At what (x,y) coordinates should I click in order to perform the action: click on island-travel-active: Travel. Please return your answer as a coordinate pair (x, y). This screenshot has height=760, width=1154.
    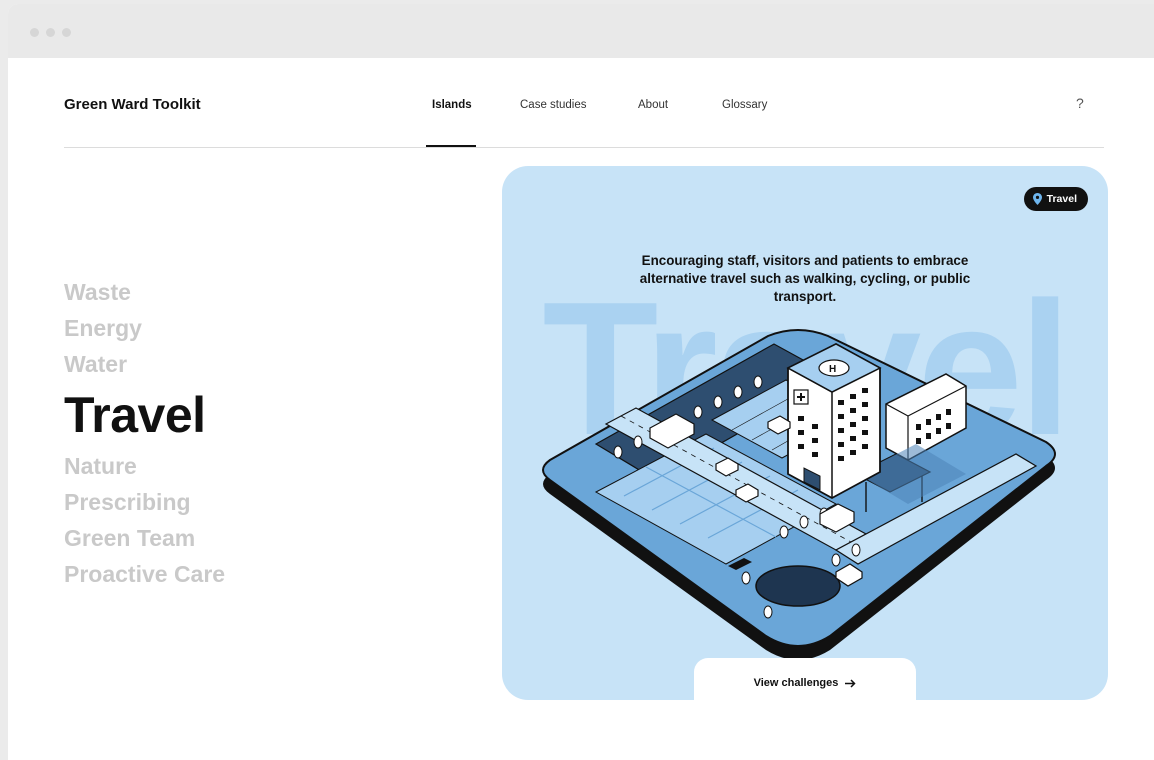
    Looking at the image, I should click on (144, 415).